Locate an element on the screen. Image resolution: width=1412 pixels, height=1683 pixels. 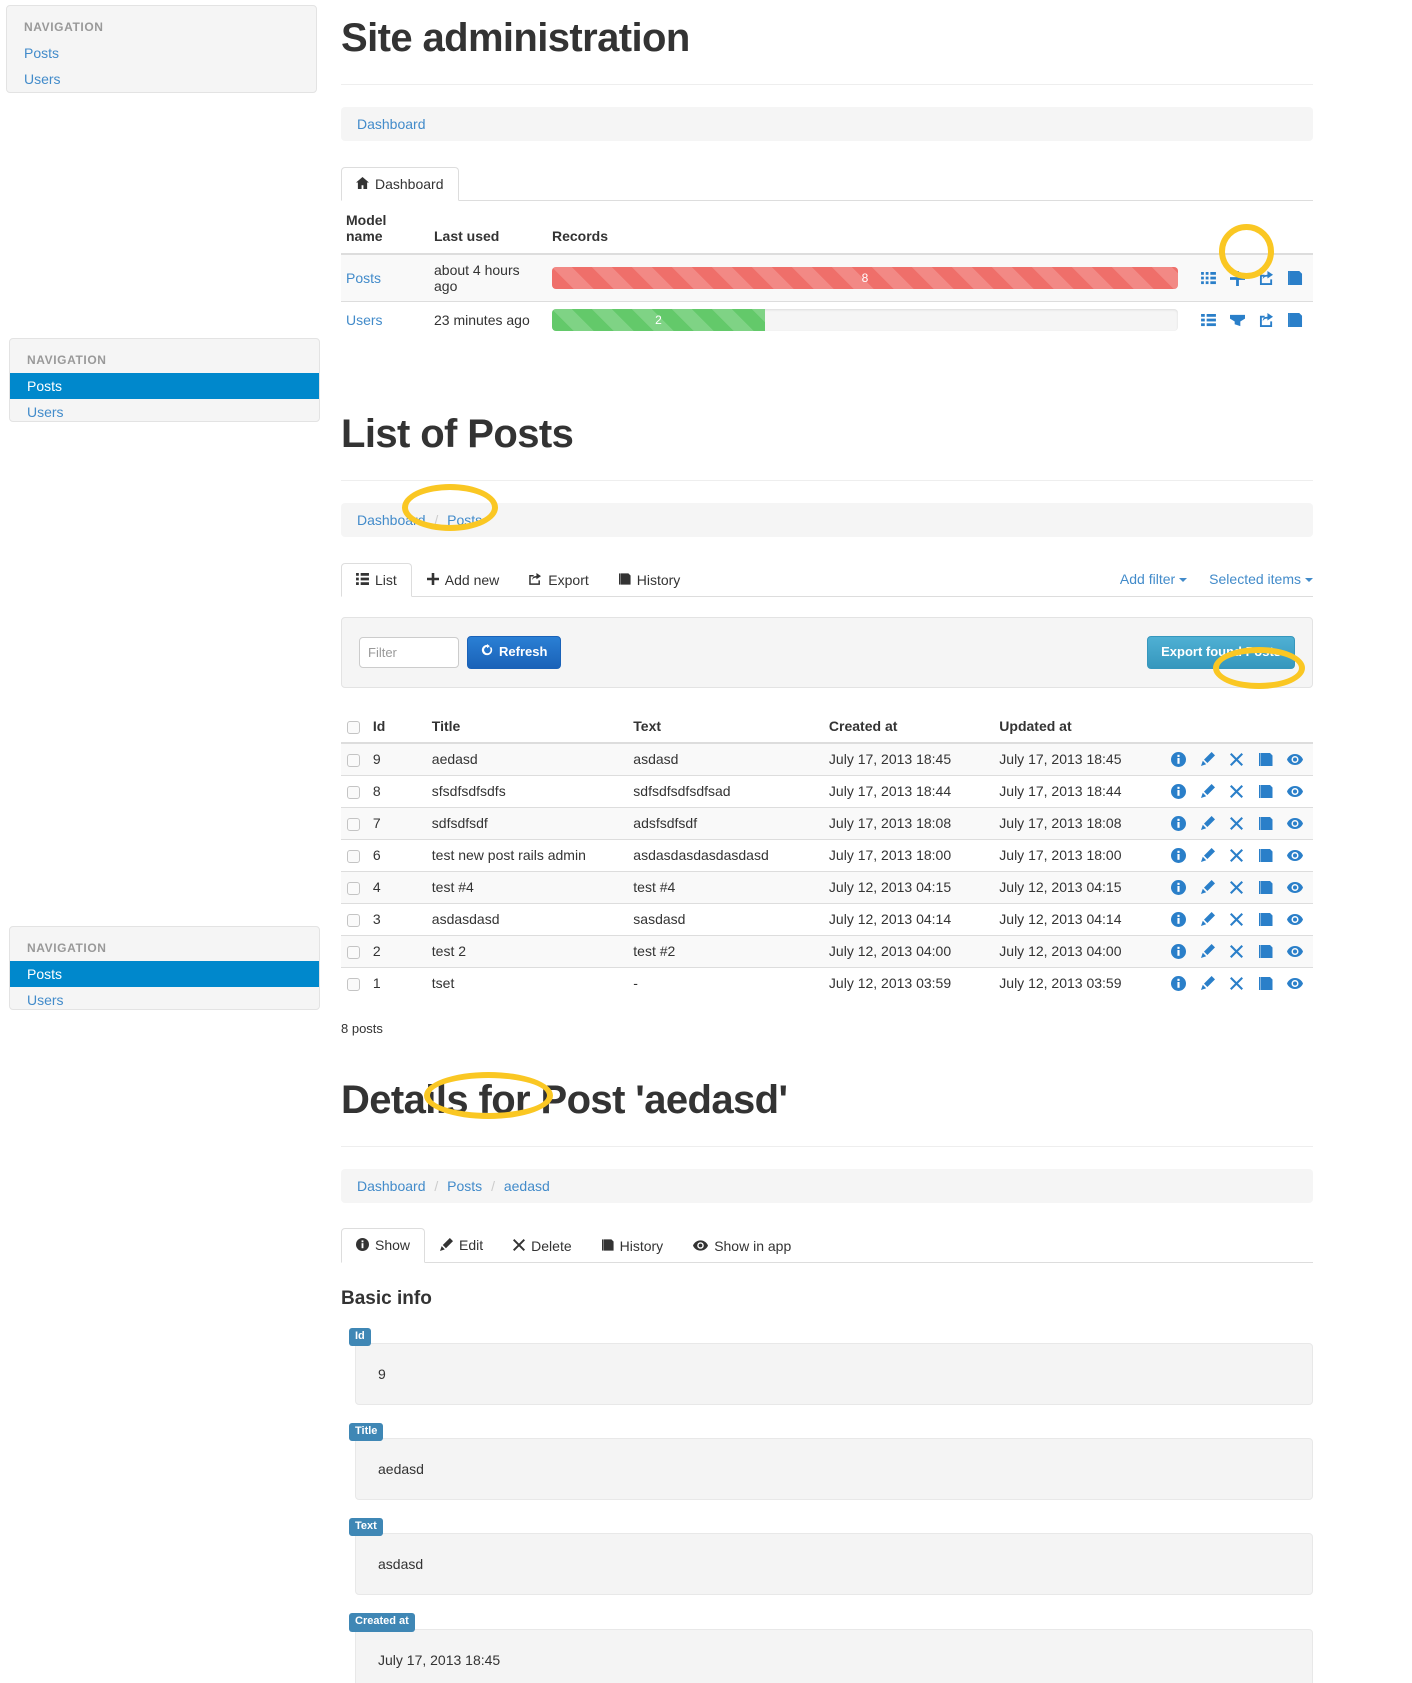
tab-export: Export is located at coordinates (558, 580).